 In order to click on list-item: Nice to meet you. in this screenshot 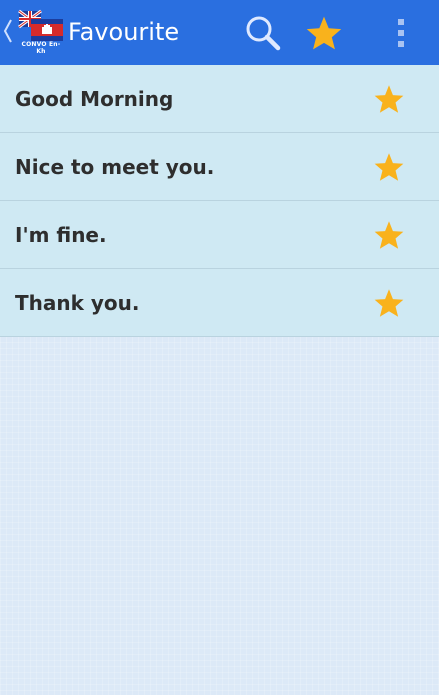, I will do `click(219, 167)`.